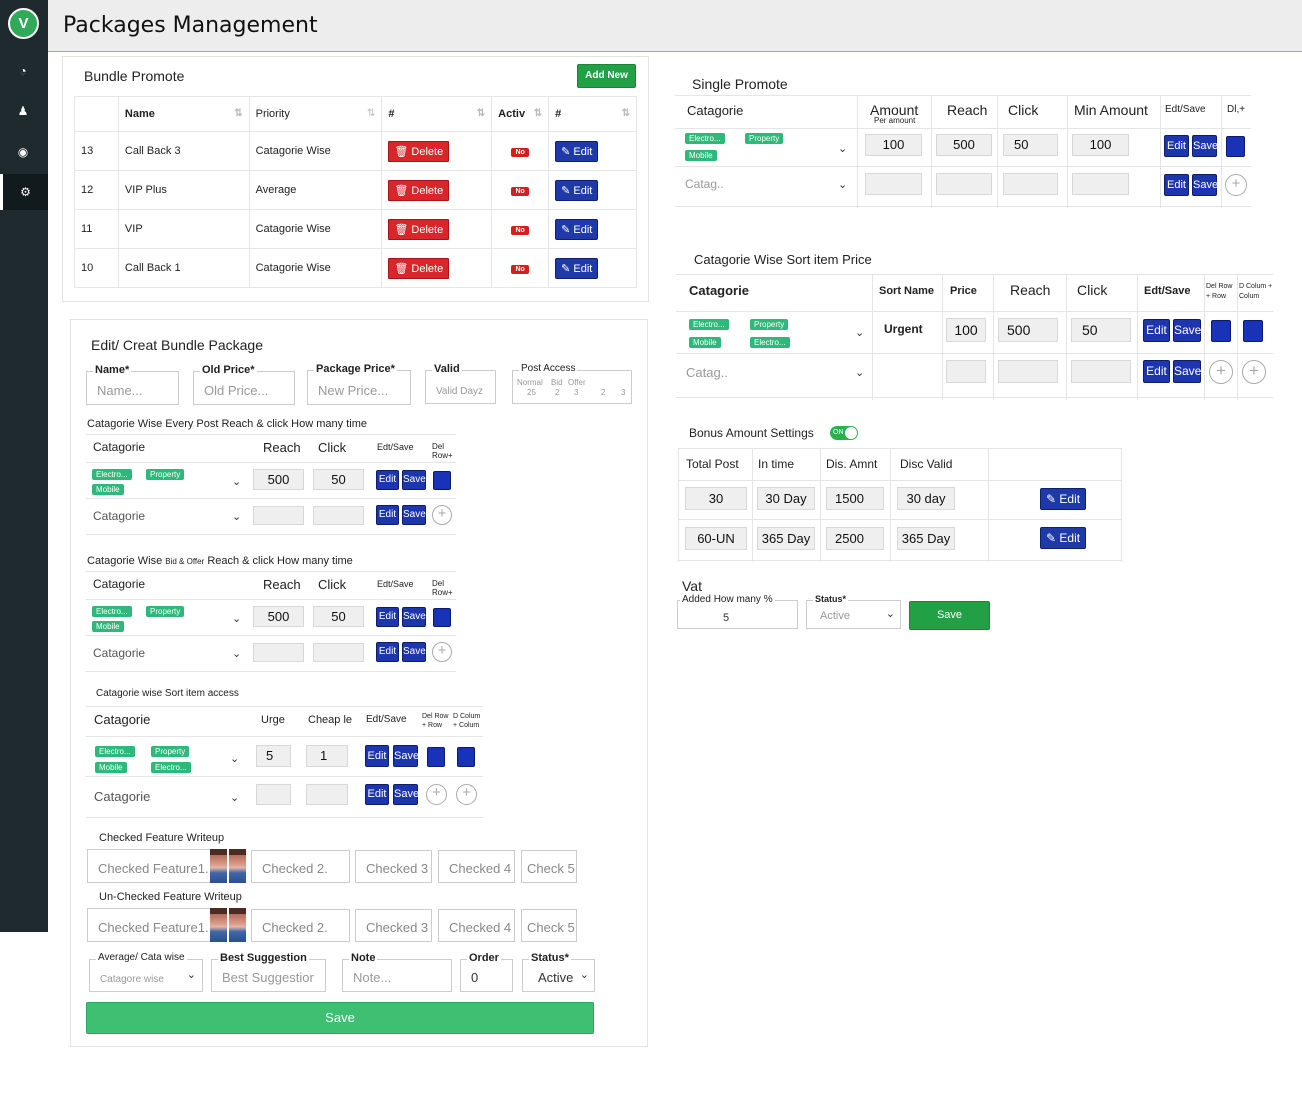 The width and height of the screenshot is (1302, 1109). Describe the element at coordinates (853, 611) in the screenshot. I see `vat-status-select: Status* Active ⌄` at that location.